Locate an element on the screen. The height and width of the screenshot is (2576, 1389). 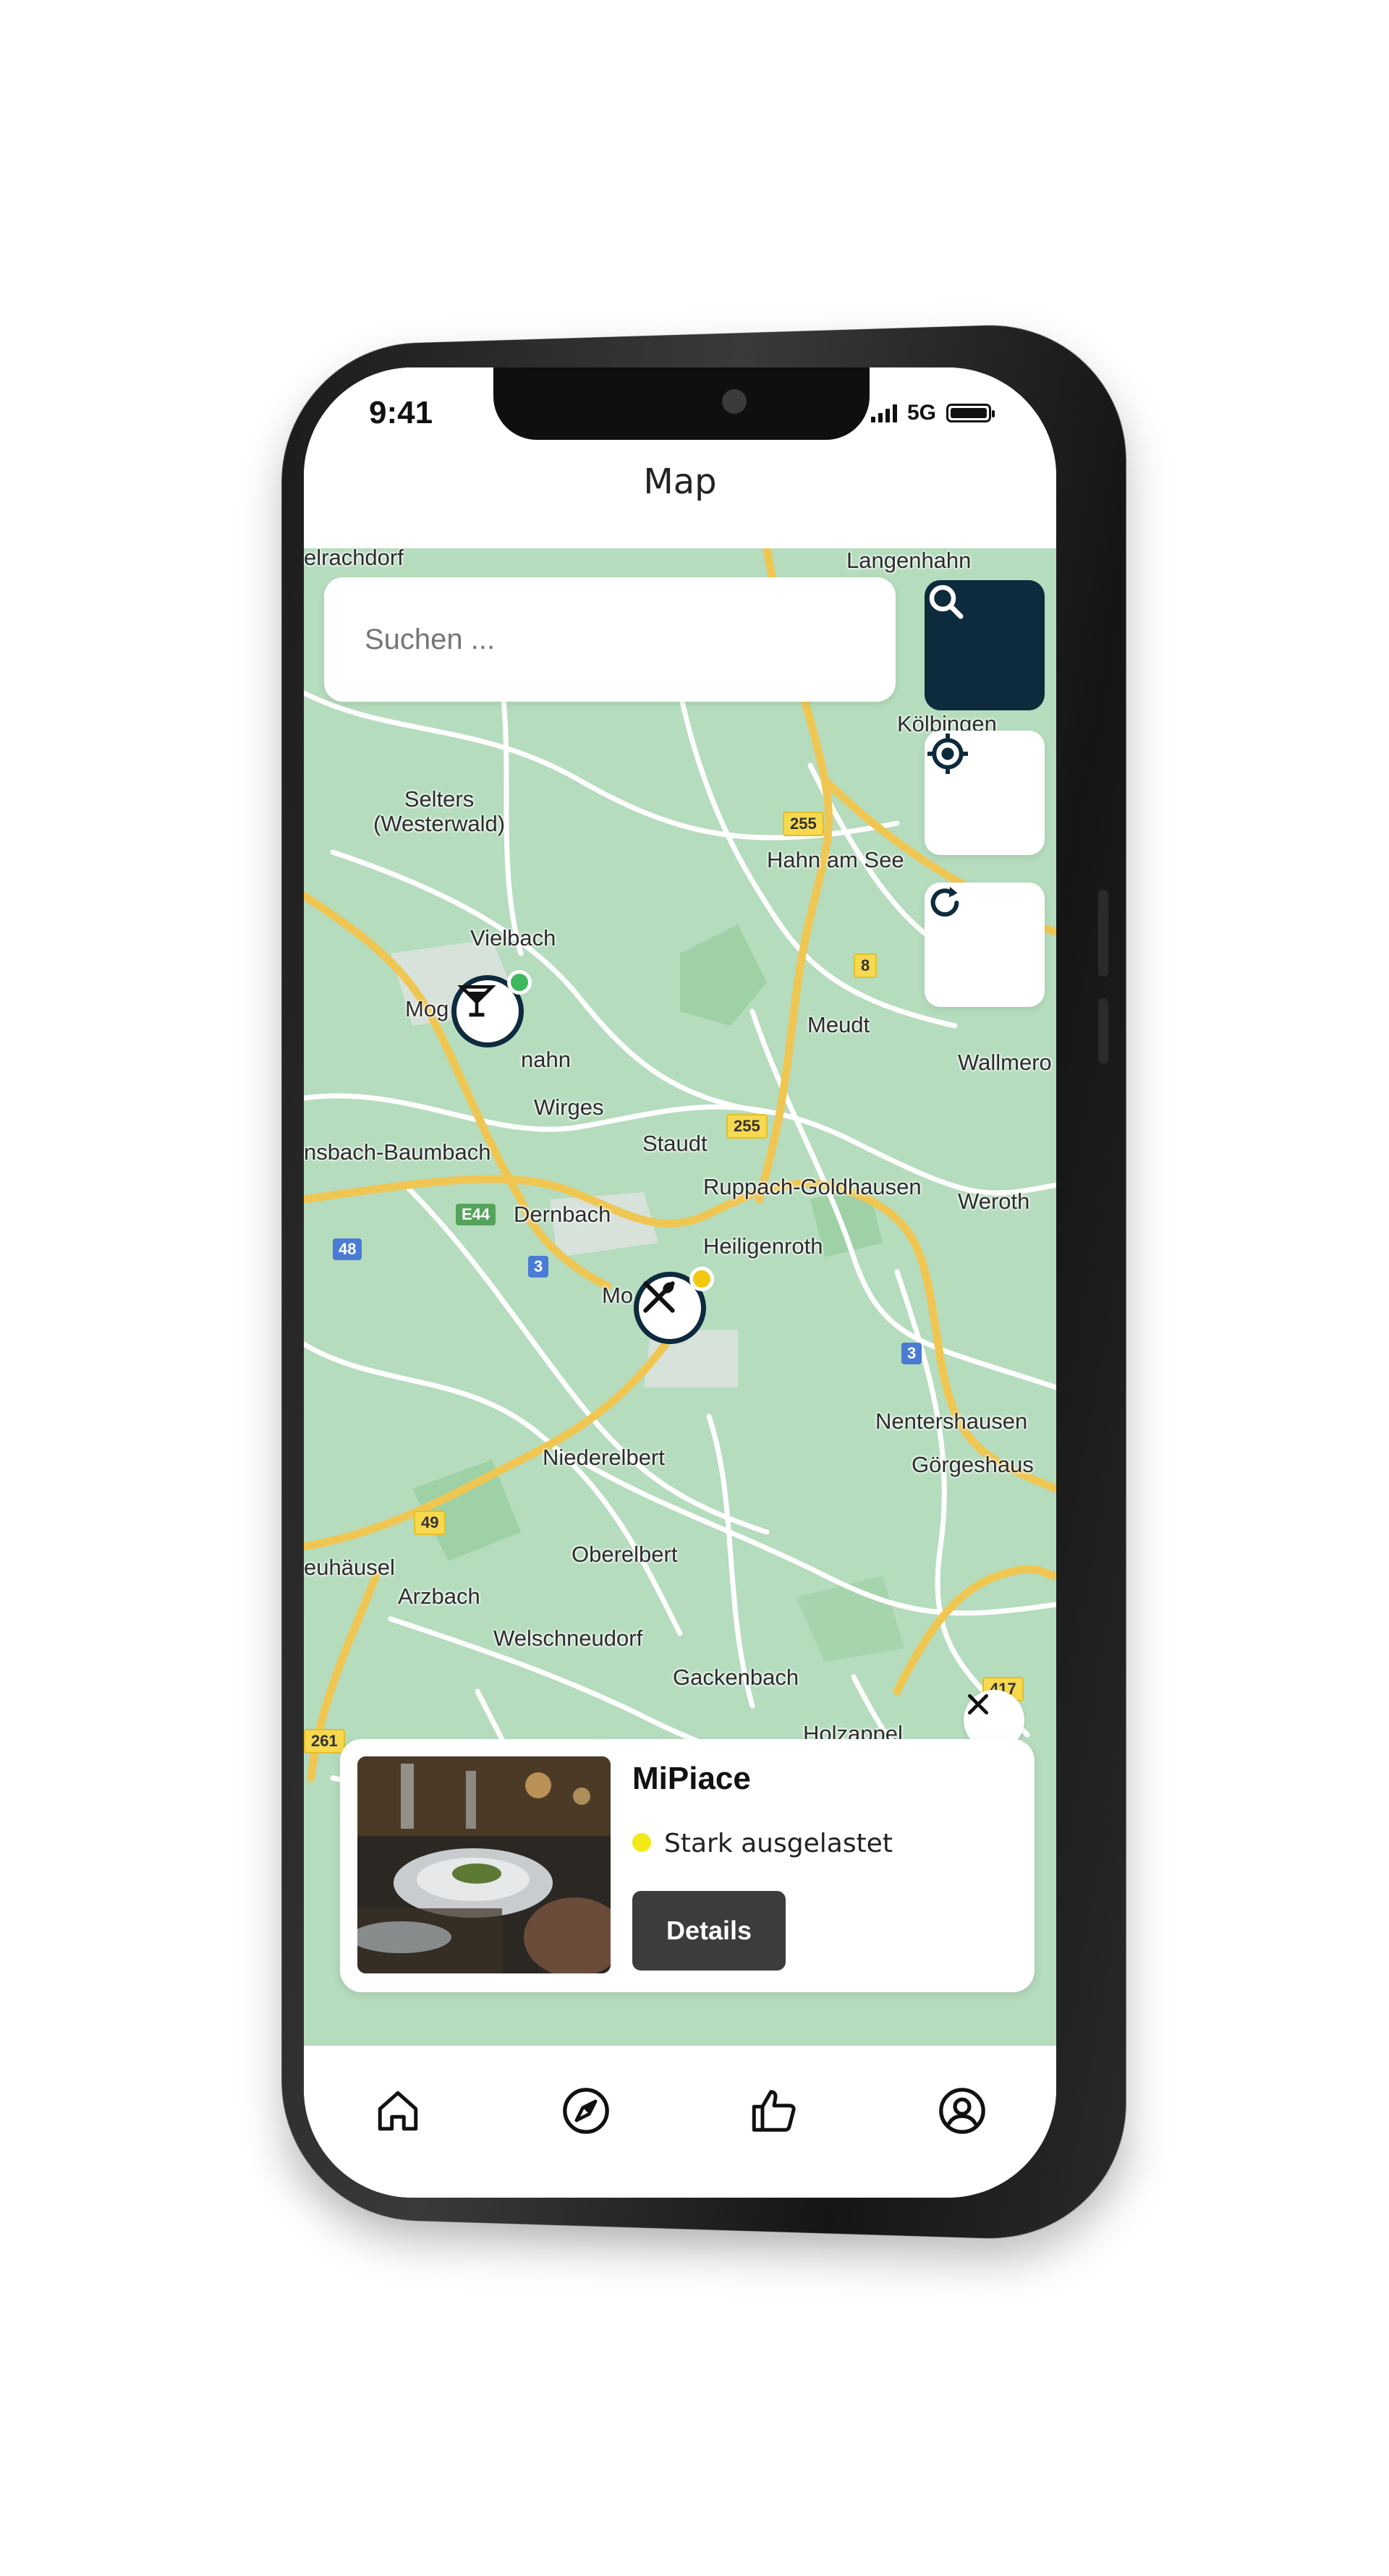
tab-favorites is located at coordinates (774, 2111).